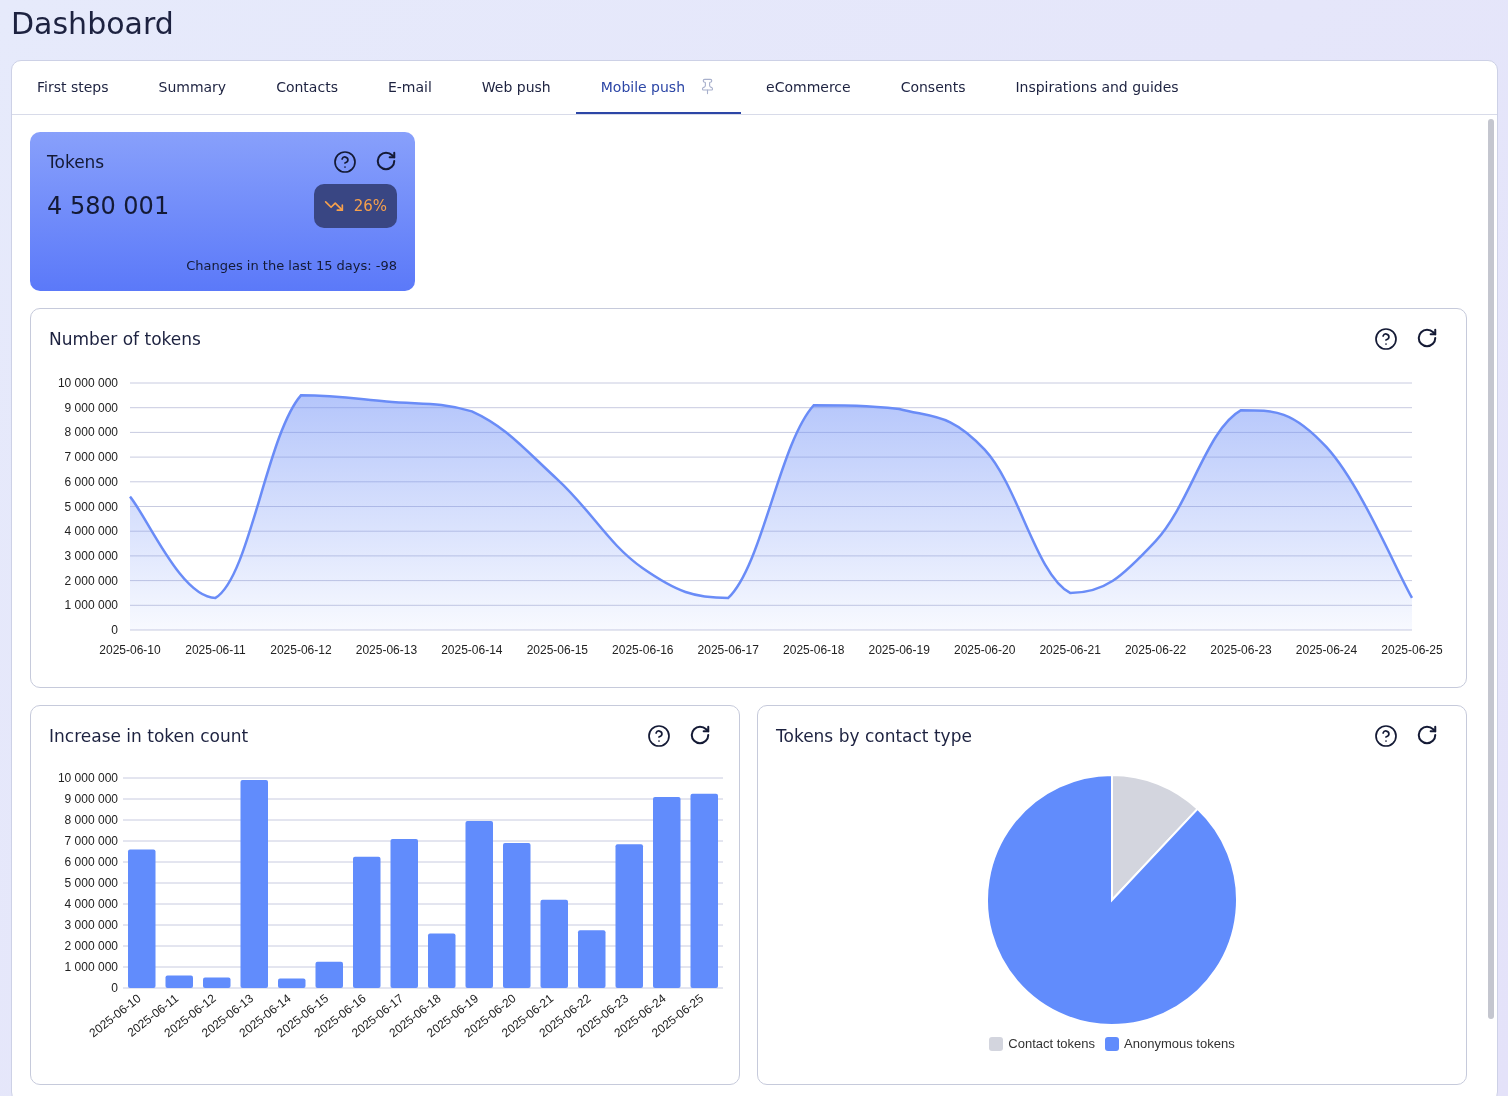 This screenshot has width=1508, height=1096. I want to click on axis-label: 2025-06-24, so click(1326, 650).